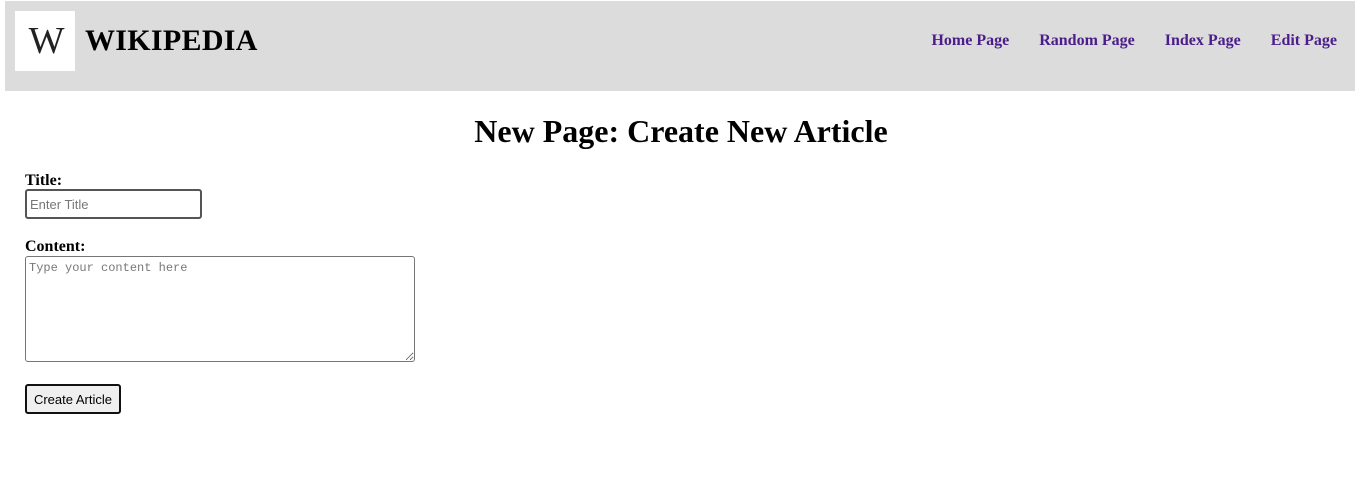 The width and height of the screenshot is (1362, 483). Describe the element at coordinates (1304, 41) in the screenshot. I see `nav-link-edit: Edit Page` at that location.